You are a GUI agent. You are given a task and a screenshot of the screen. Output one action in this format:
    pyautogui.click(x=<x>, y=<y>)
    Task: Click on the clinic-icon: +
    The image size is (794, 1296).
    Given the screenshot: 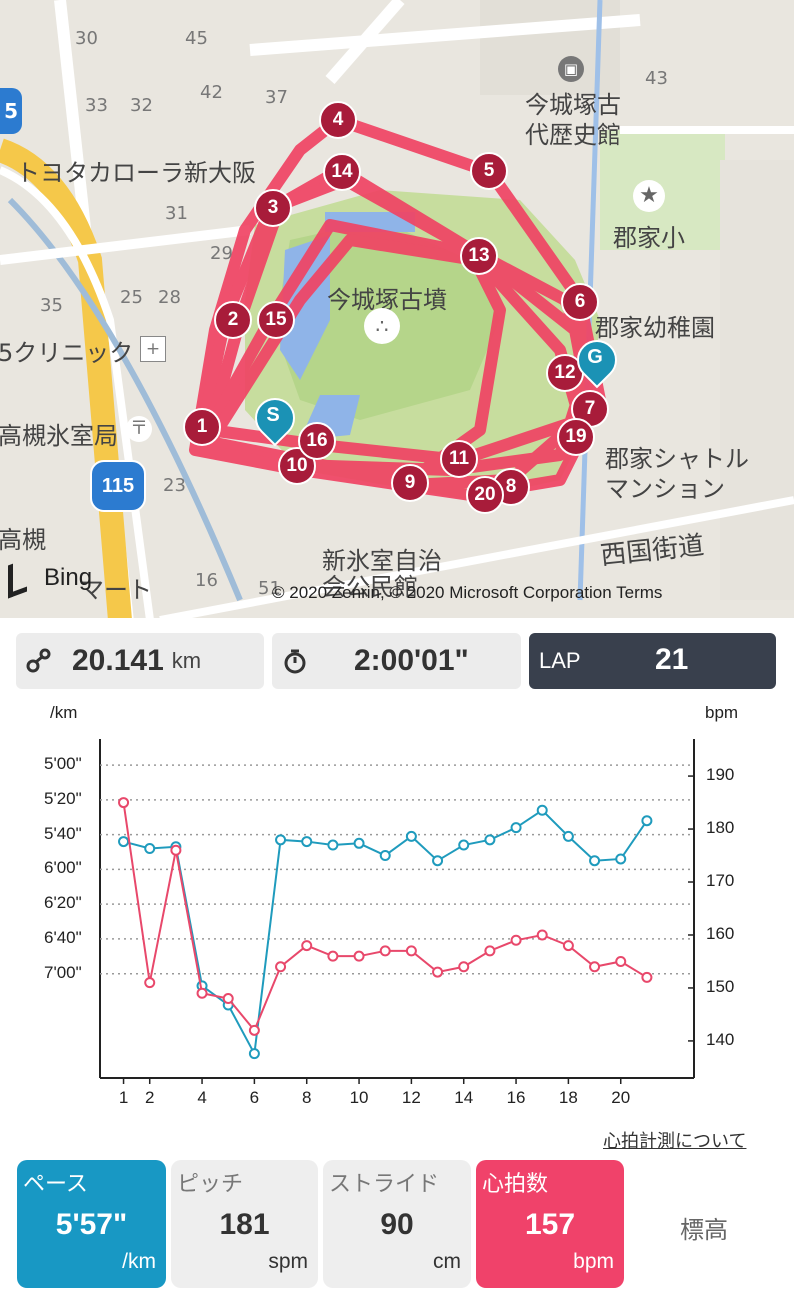 What is the action you would take?
    pyautogui.click(x=153, y=349)
    